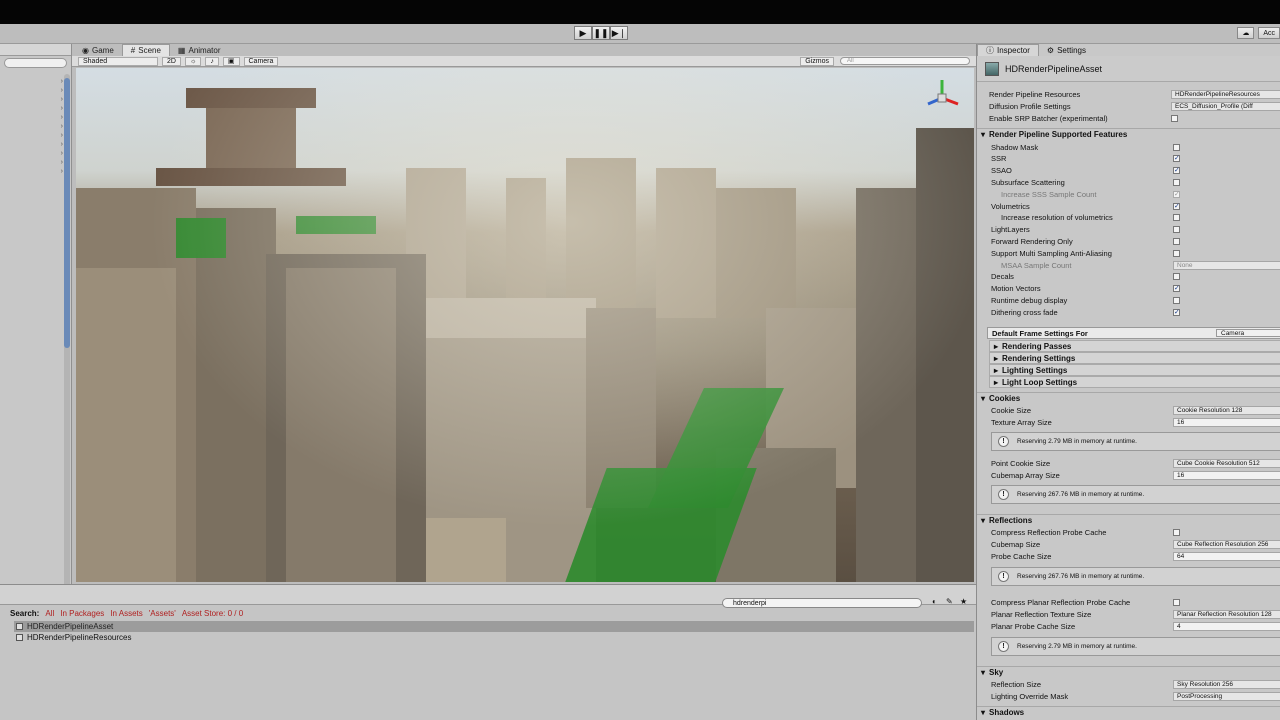 This screenshot has width=1280, height=720. I want to click on section-shadows: ▾ Shadows, so click(1128, 712).